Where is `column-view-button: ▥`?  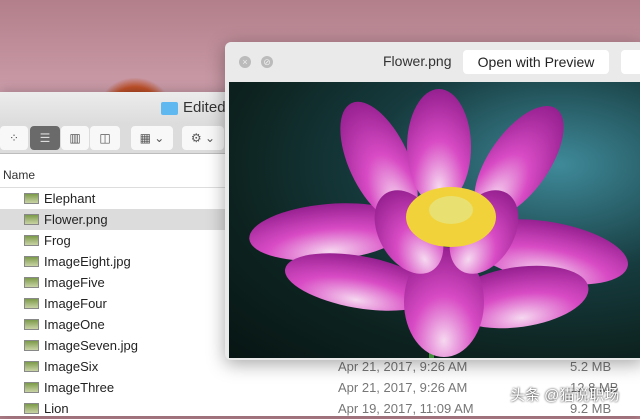
column-view-button: ▥ is located at coordinates (75, 138).